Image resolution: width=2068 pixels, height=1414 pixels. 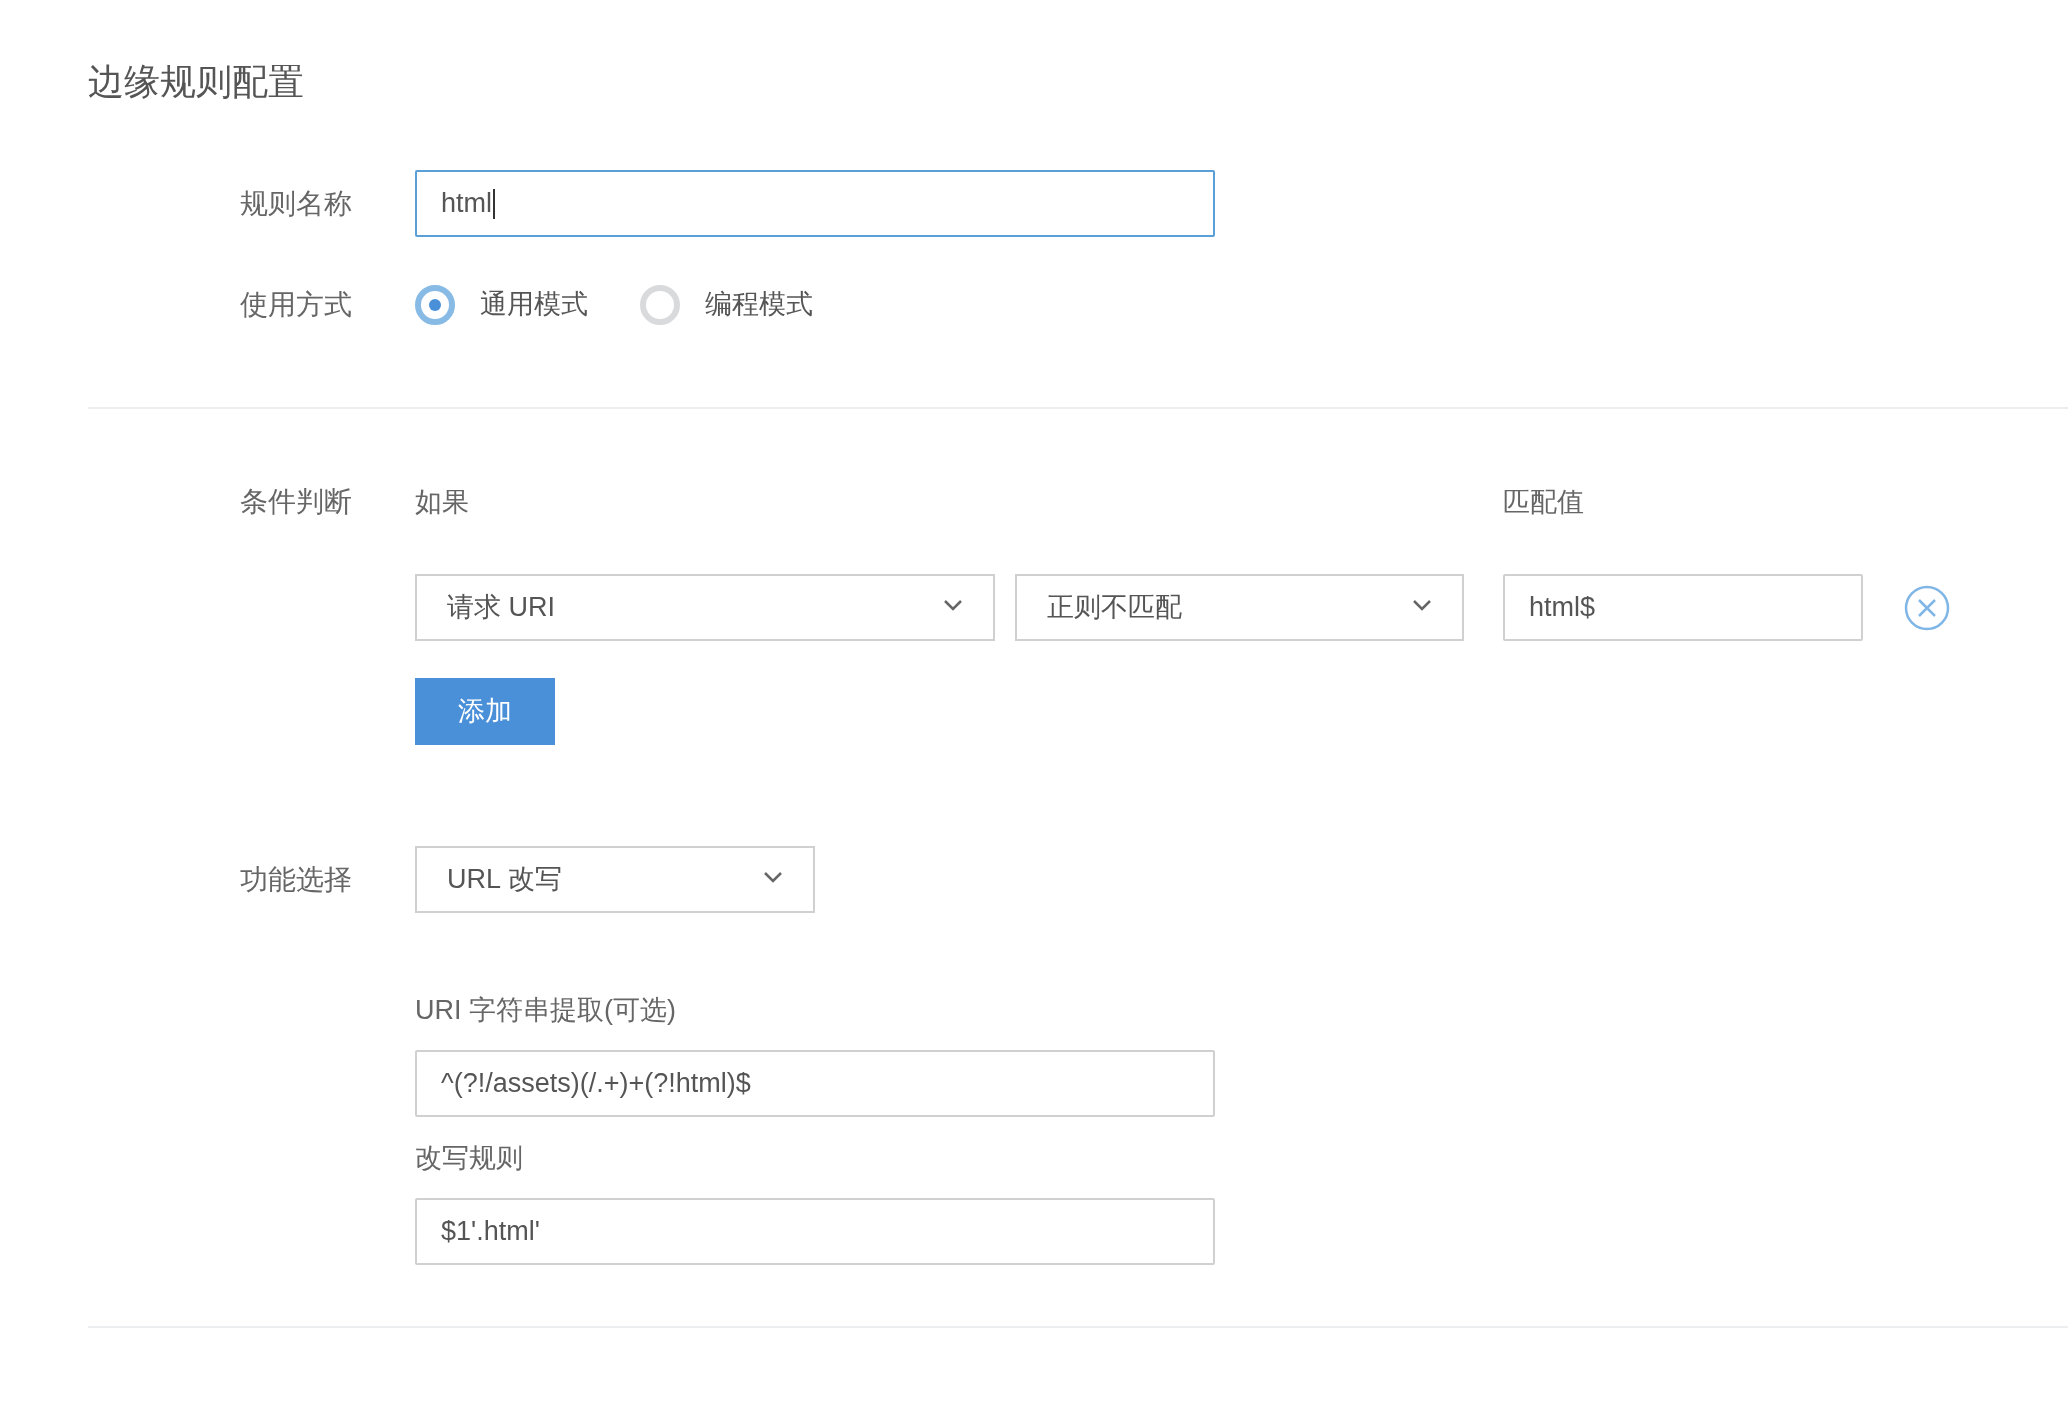 What do you see at coordinates (759, 304) in the screenshot?
I see `radio-label: 编程模式` at bounding box center [759, 304].